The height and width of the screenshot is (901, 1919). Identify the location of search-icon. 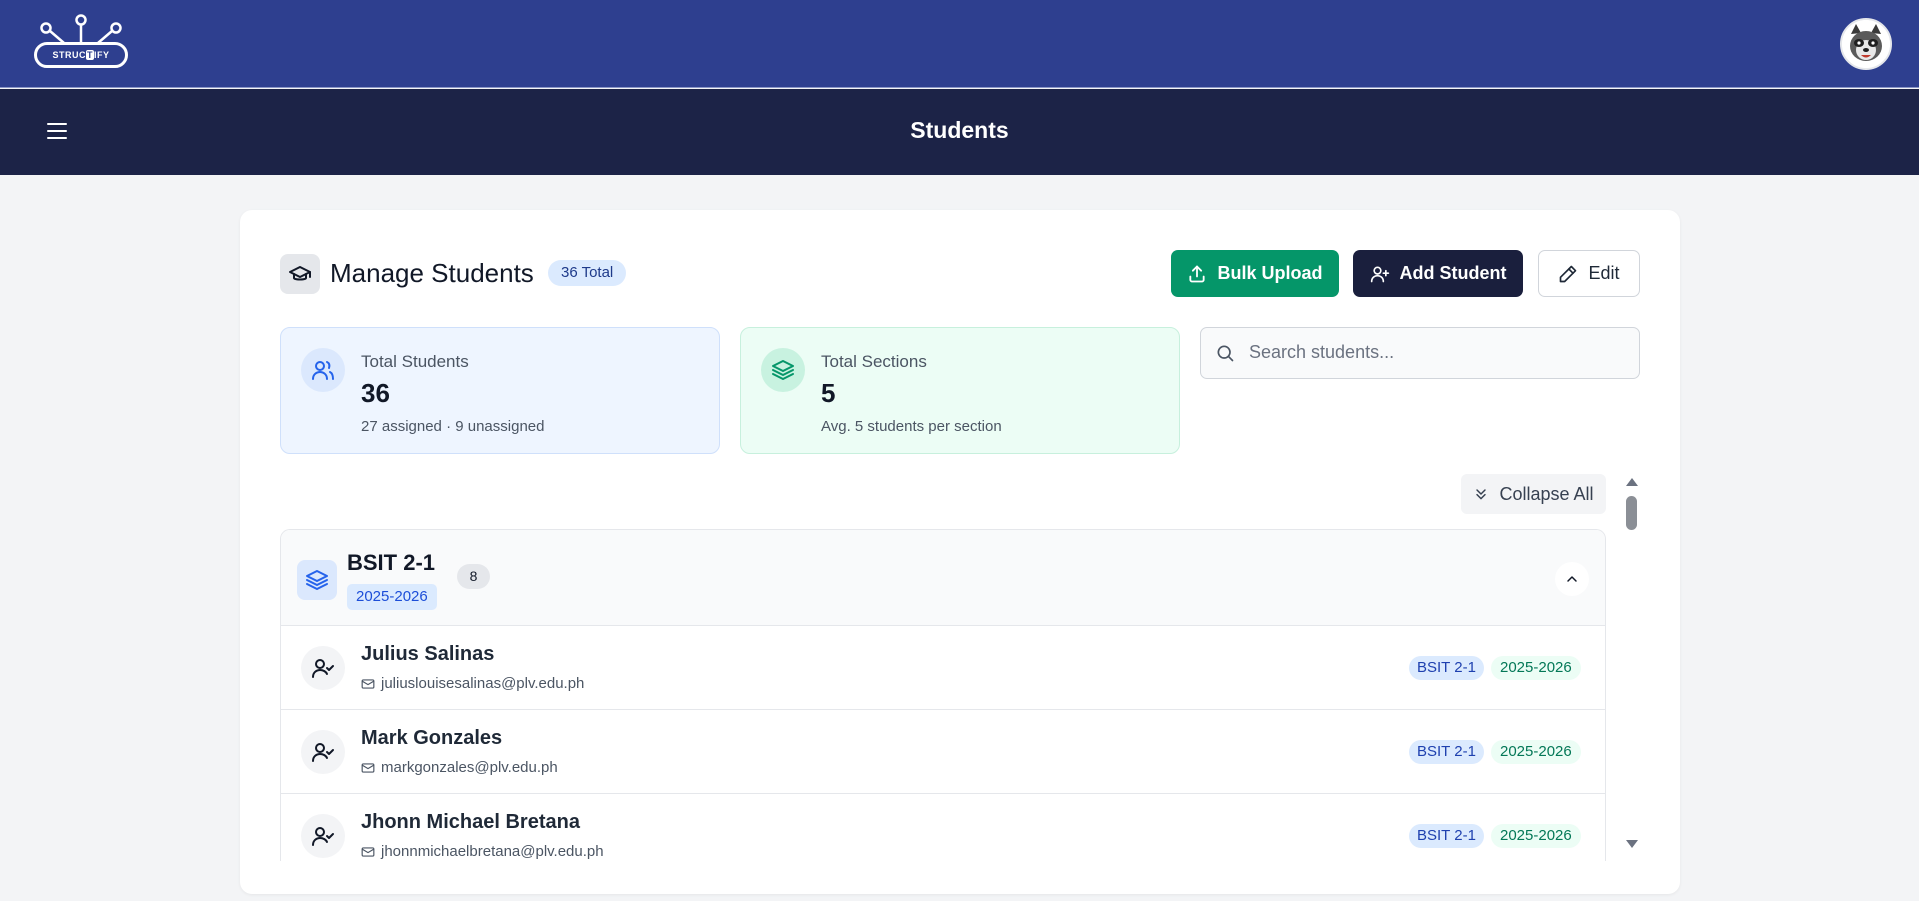
(1225, 353).